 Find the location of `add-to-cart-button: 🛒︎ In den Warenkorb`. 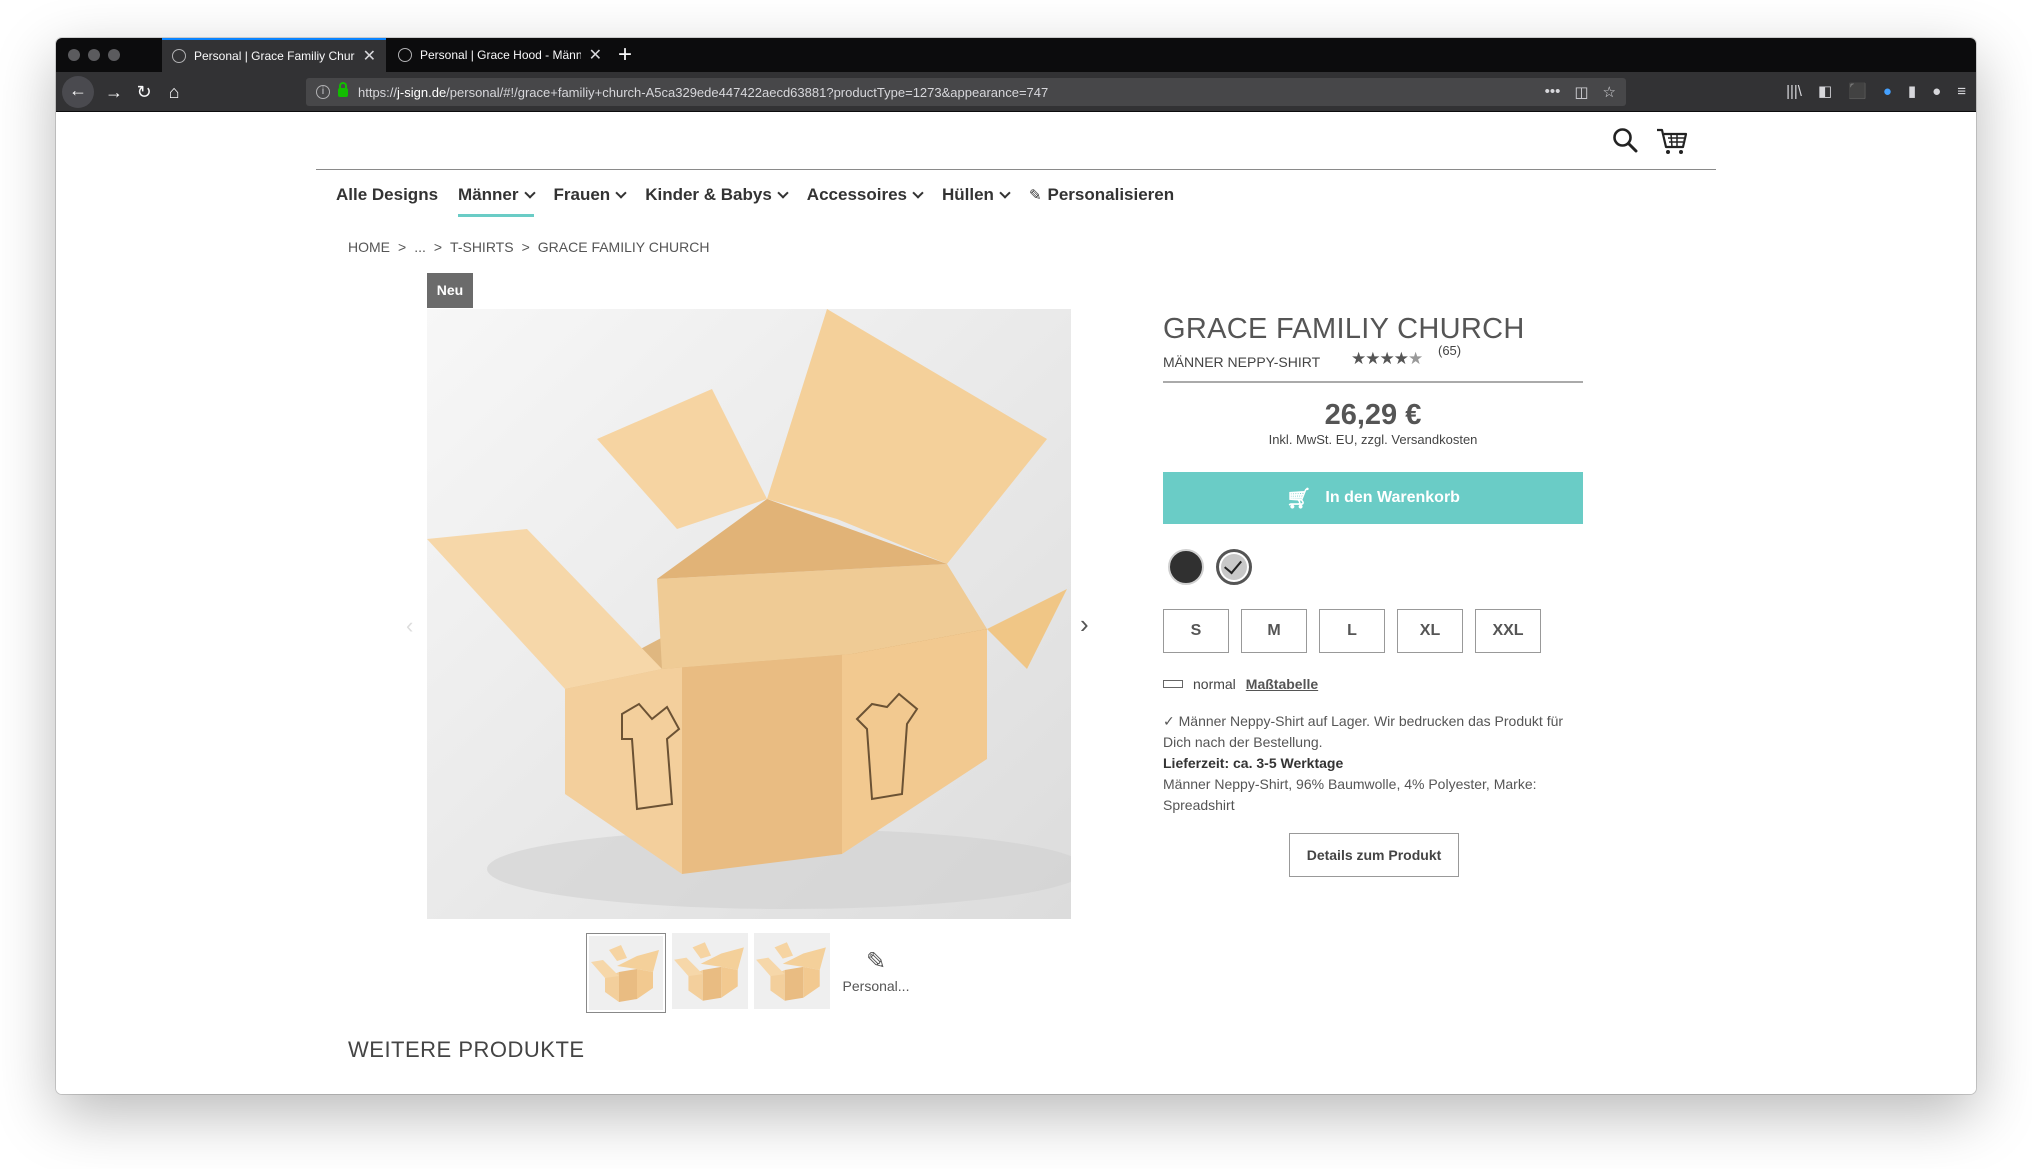

add-to-cart-button: 🛒︎ In den Warenkorb is located at coordinates (1373, 498).